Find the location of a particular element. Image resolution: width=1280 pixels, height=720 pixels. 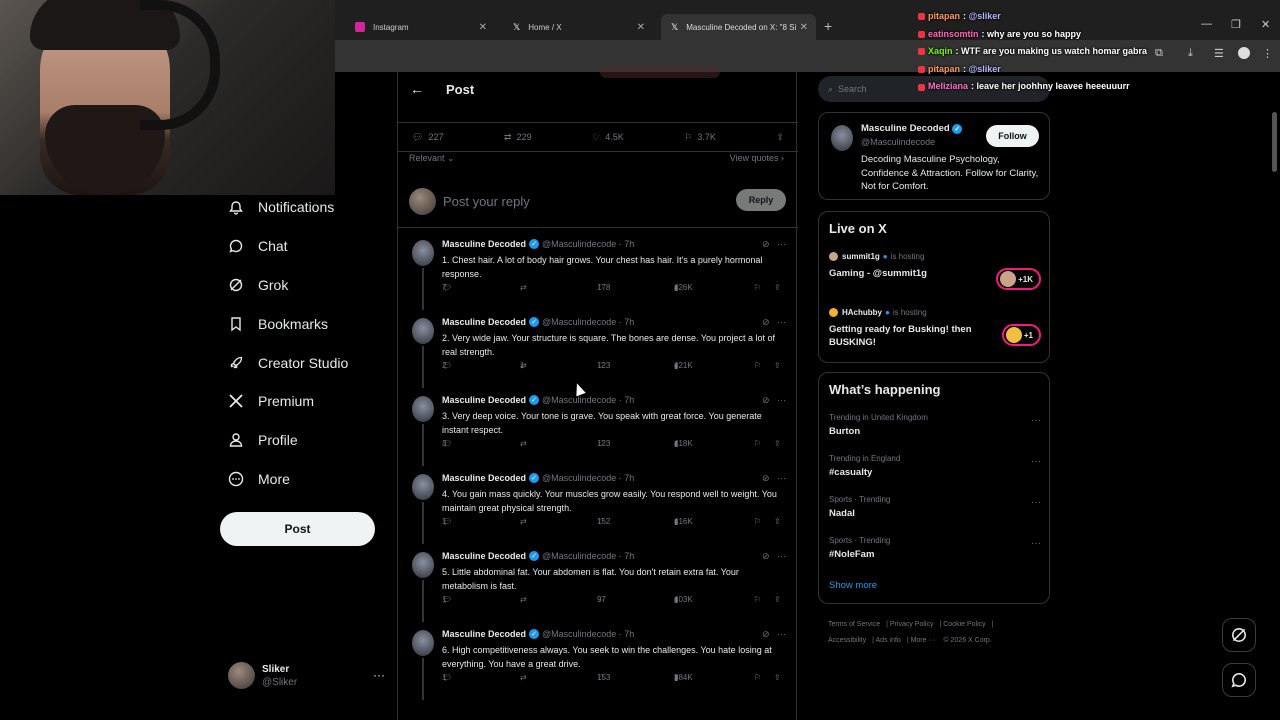

tab-instagram: Instagram ✕ is located at coordinates (420, 27).